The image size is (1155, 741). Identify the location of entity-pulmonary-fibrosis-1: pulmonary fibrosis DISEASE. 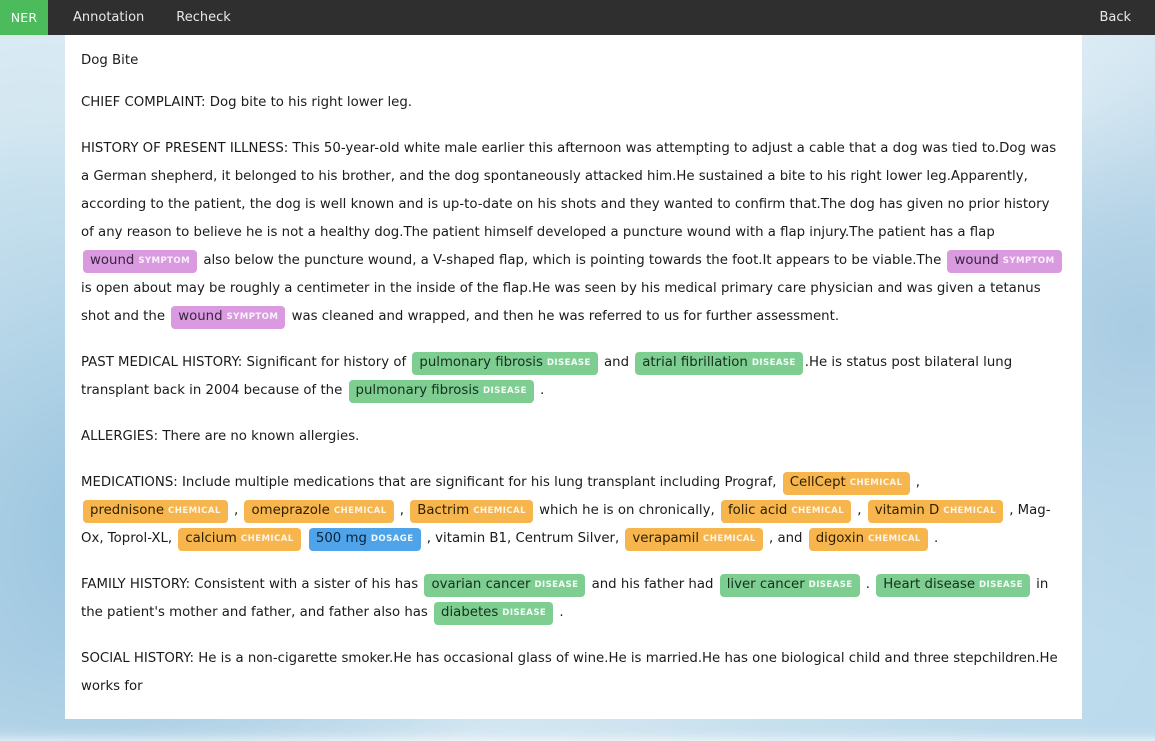
(505, 363).